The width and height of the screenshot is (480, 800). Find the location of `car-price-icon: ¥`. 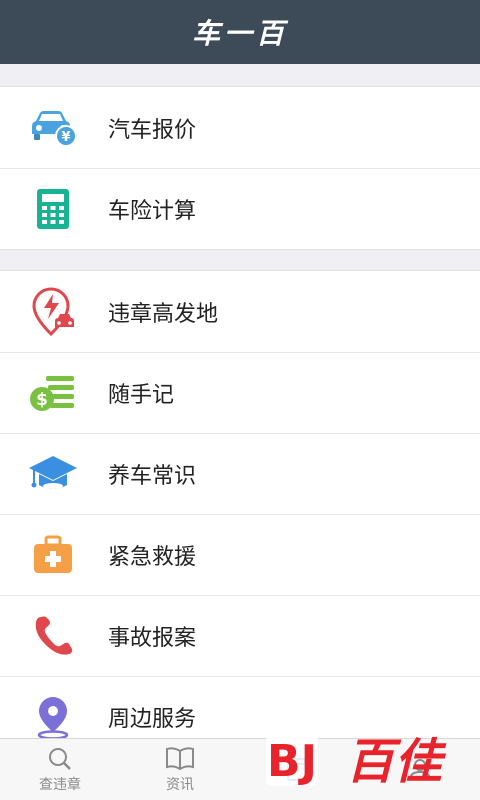

car-price-icon: ¥ is located at coordinates (53, 128).